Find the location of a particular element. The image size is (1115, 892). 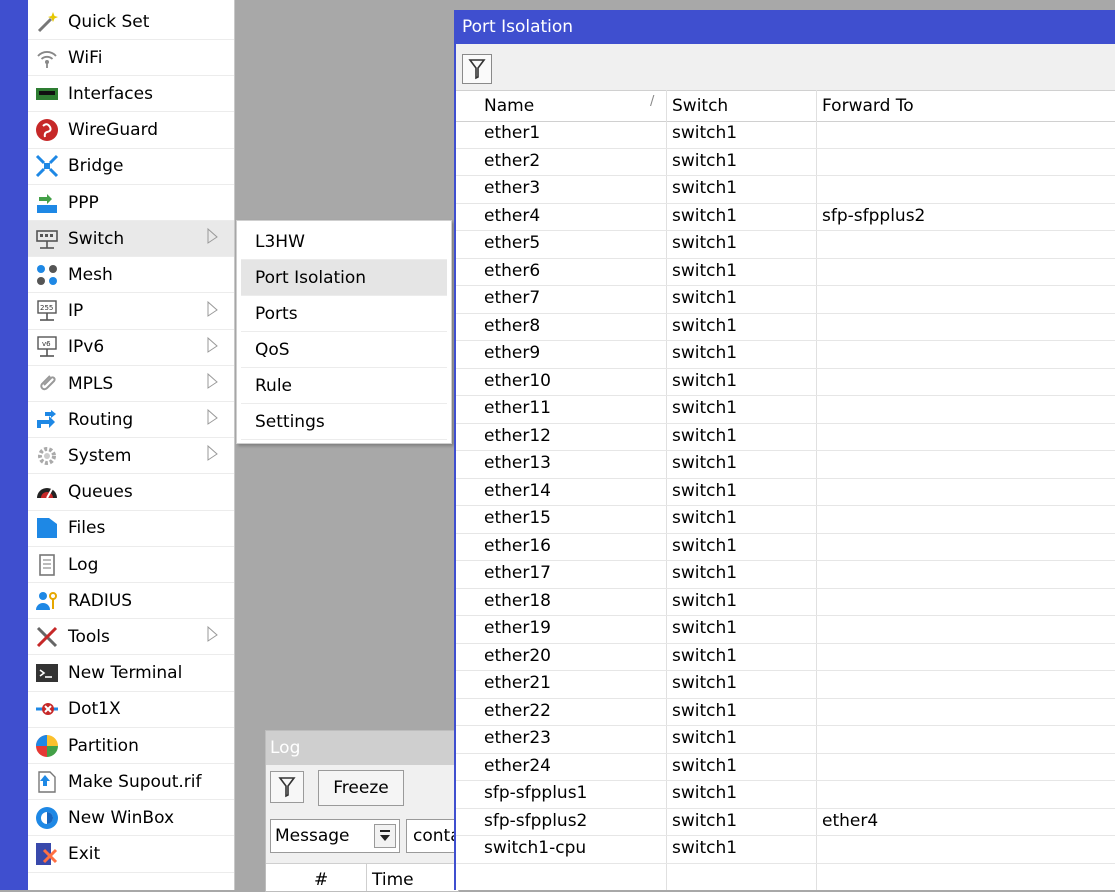

sidebar-item-make-supout-rif: Make Supout.rif is located at coordinates (131, 782).